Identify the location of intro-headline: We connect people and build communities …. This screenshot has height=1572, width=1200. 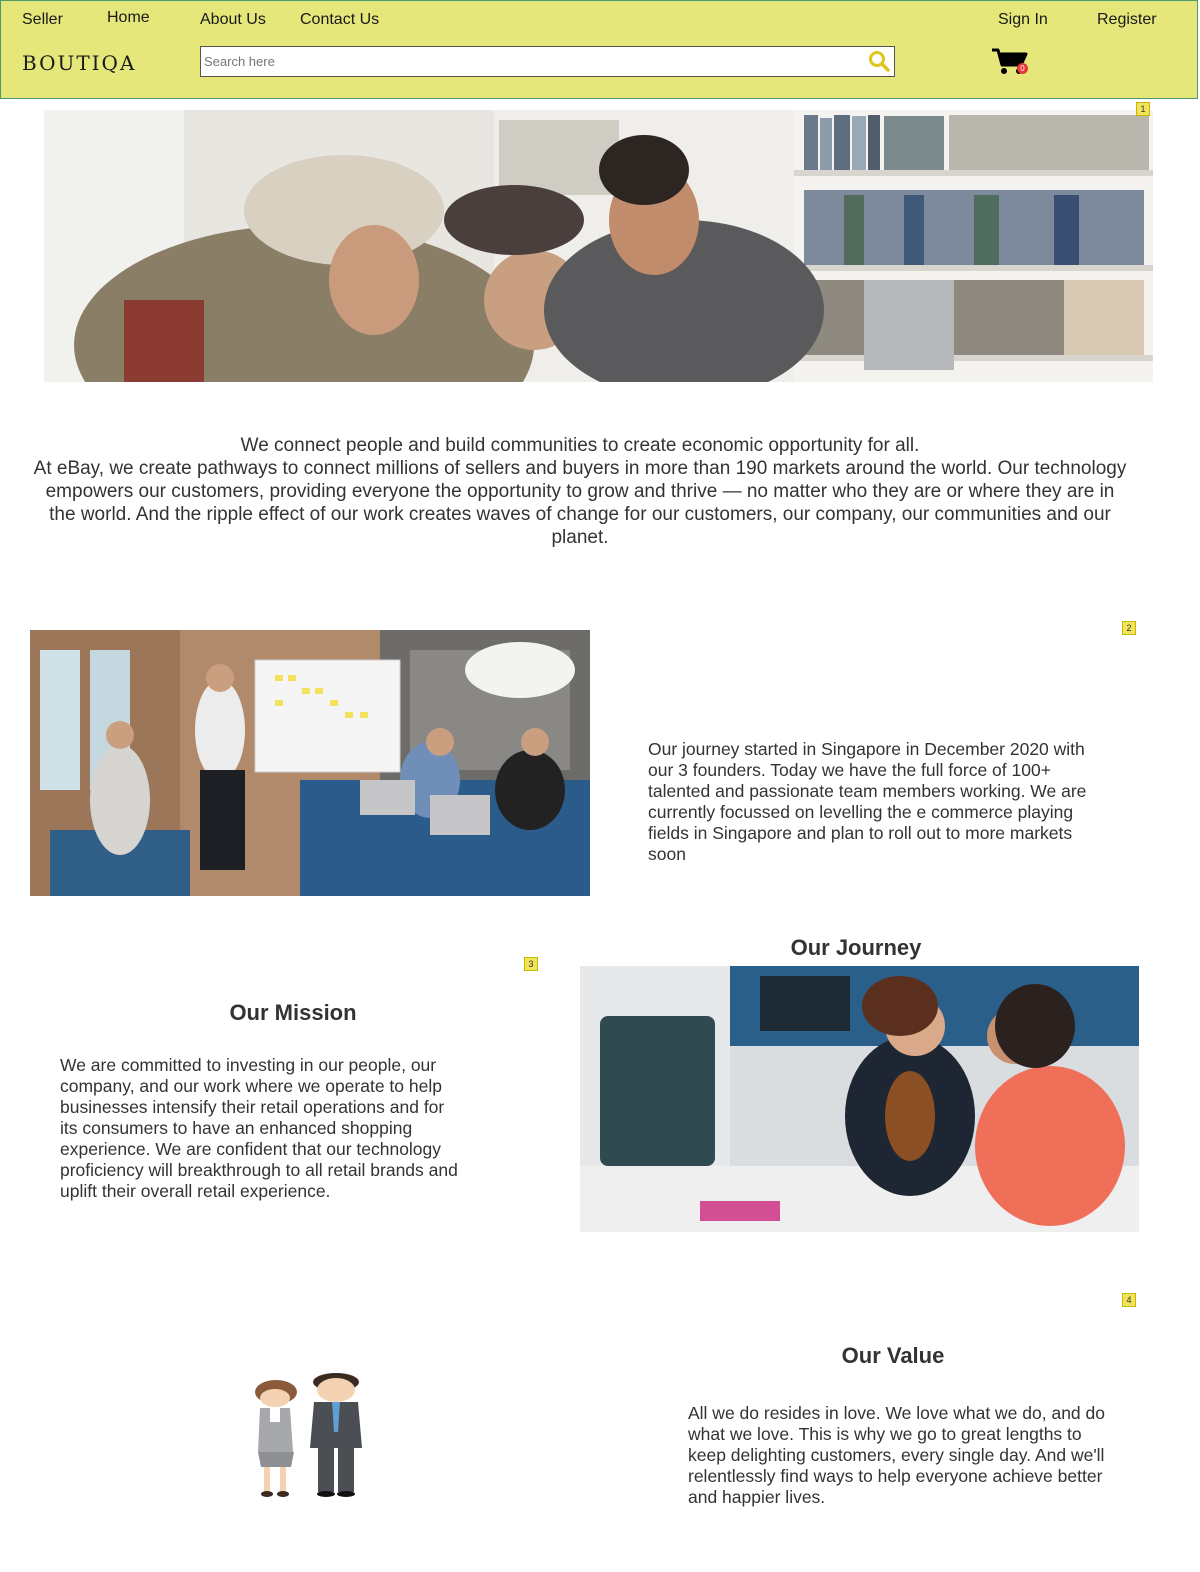
(580, 445).